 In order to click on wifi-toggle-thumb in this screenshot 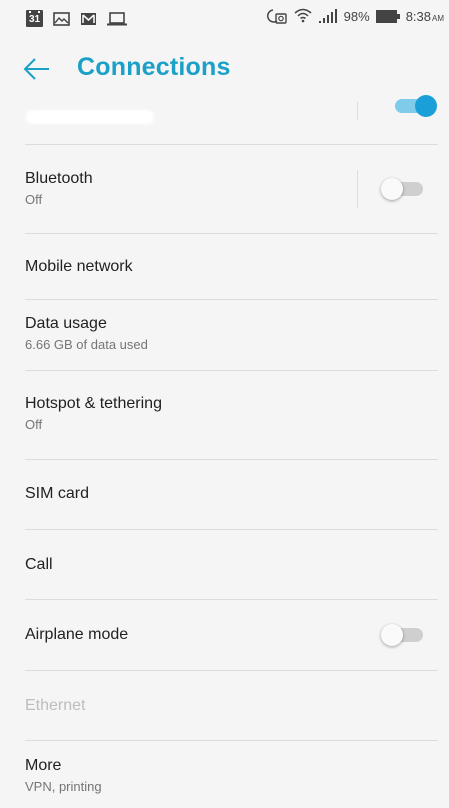, I will do `click(426, 106)`.